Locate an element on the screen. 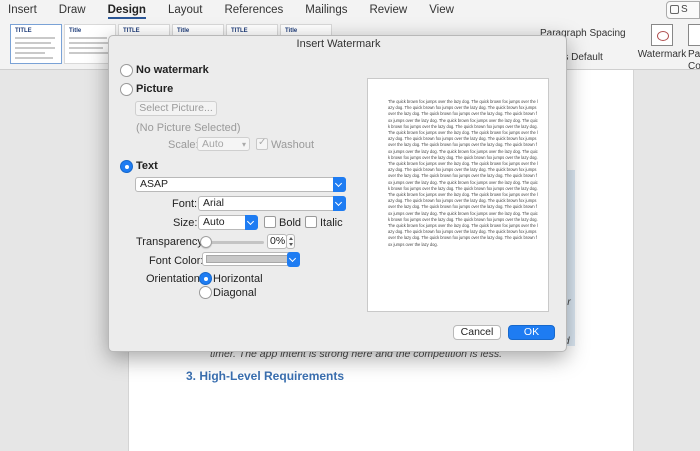 This screenshot has width=700, height=451. size-combo: Auto is located at coordinates (228, 222).